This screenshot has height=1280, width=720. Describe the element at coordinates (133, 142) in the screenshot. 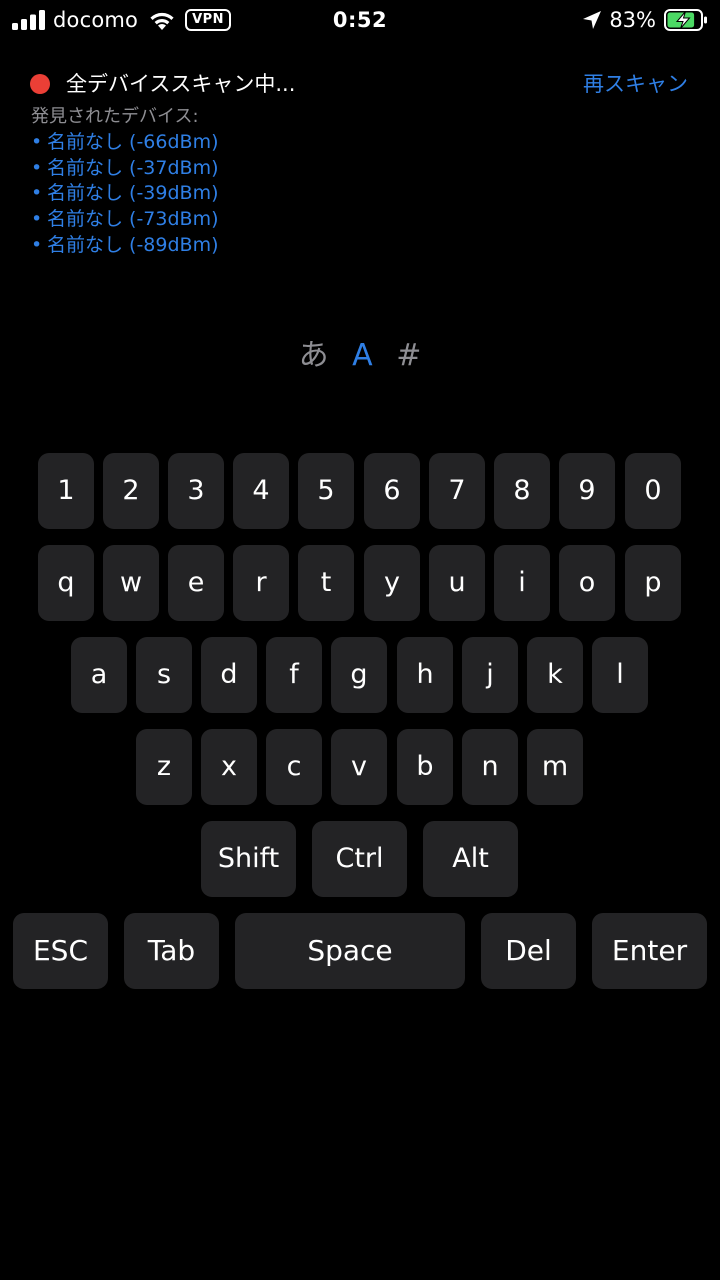

I see `device-name: 名前なし (-66dBm)` at that location.